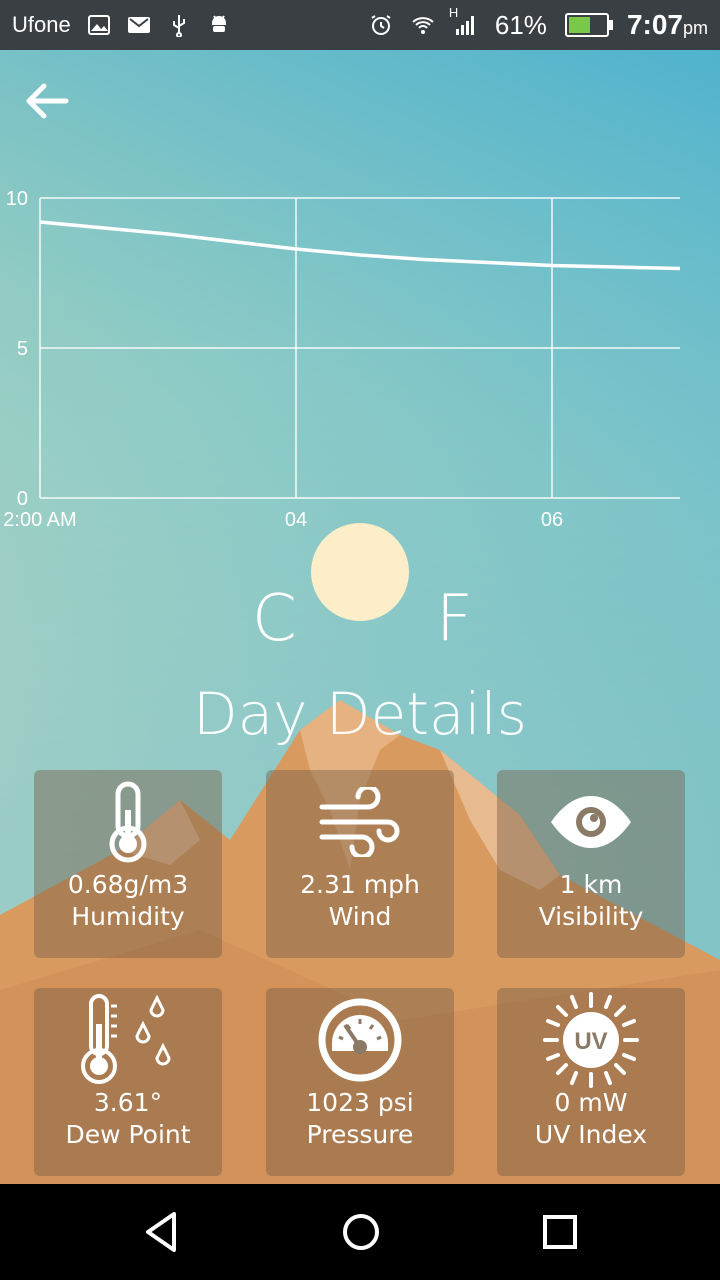  I want to click on clock: 7:07pm, so click(667, 24).